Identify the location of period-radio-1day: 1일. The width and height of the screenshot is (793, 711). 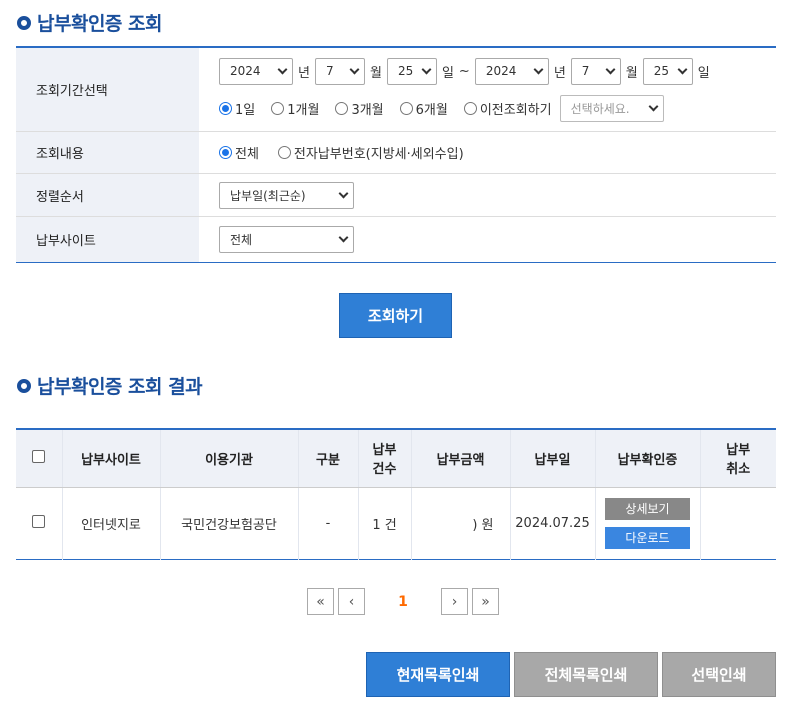
(237, 108).